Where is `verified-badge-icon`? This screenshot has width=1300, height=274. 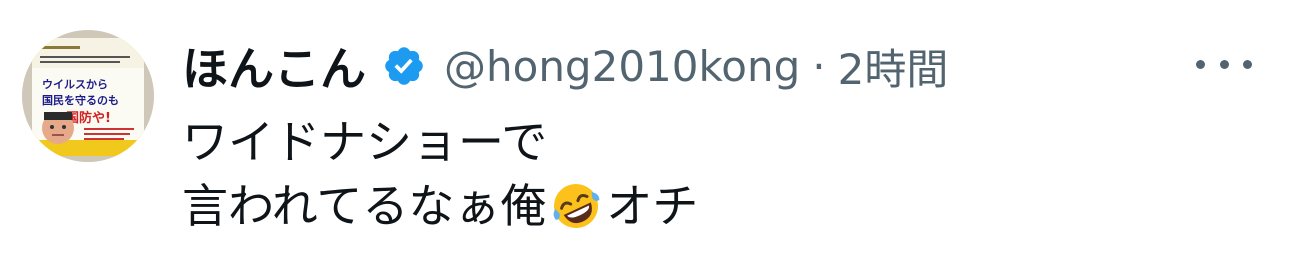
verified-badge-icon is located at coordinates (404, 66).